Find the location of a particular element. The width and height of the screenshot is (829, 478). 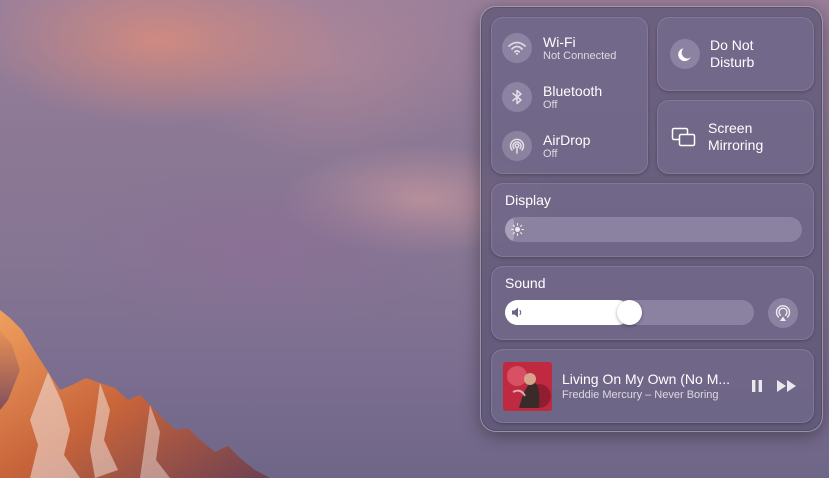

mirroring-label-line1: Screen is located at coordinates (730, 128).